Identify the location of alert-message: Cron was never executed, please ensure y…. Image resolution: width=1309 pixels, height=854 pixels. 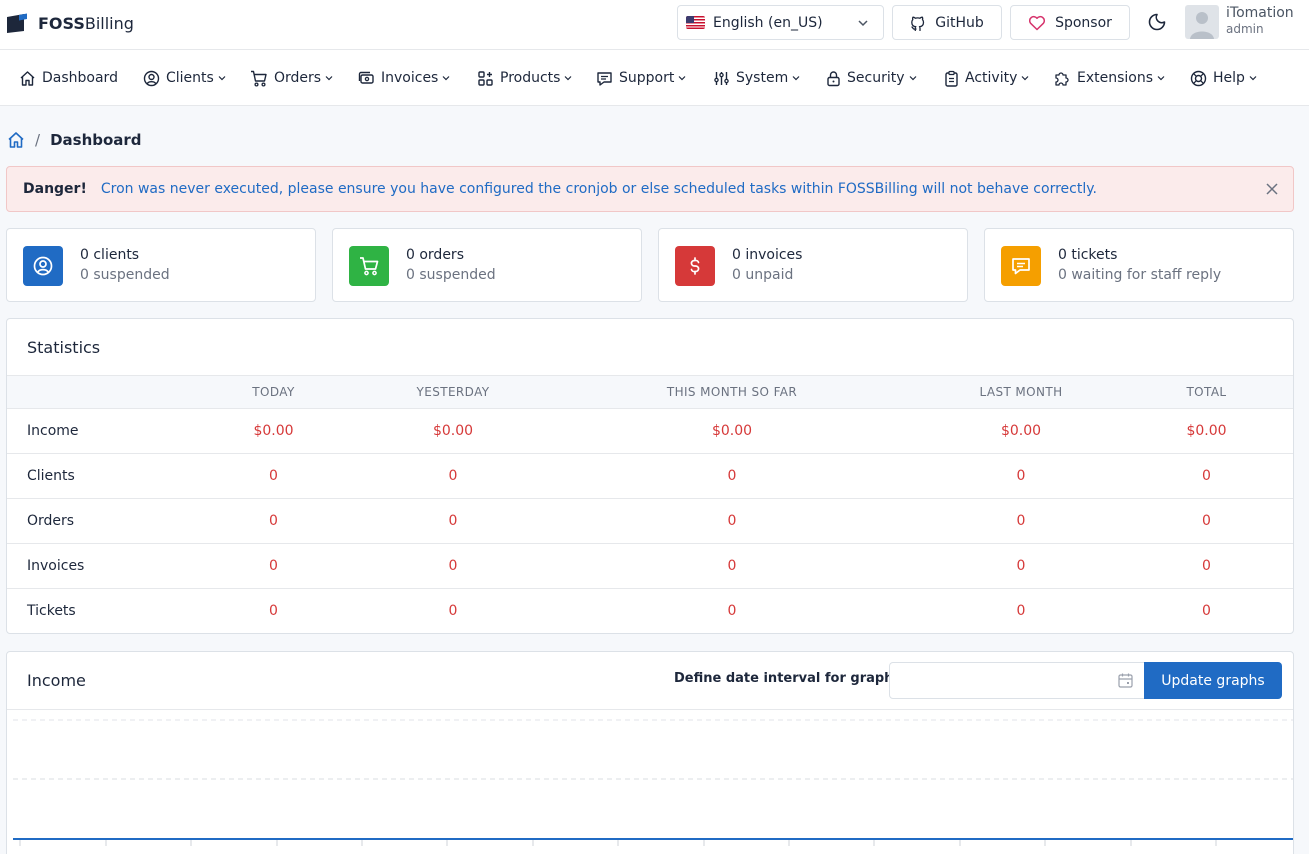
(598, 189).